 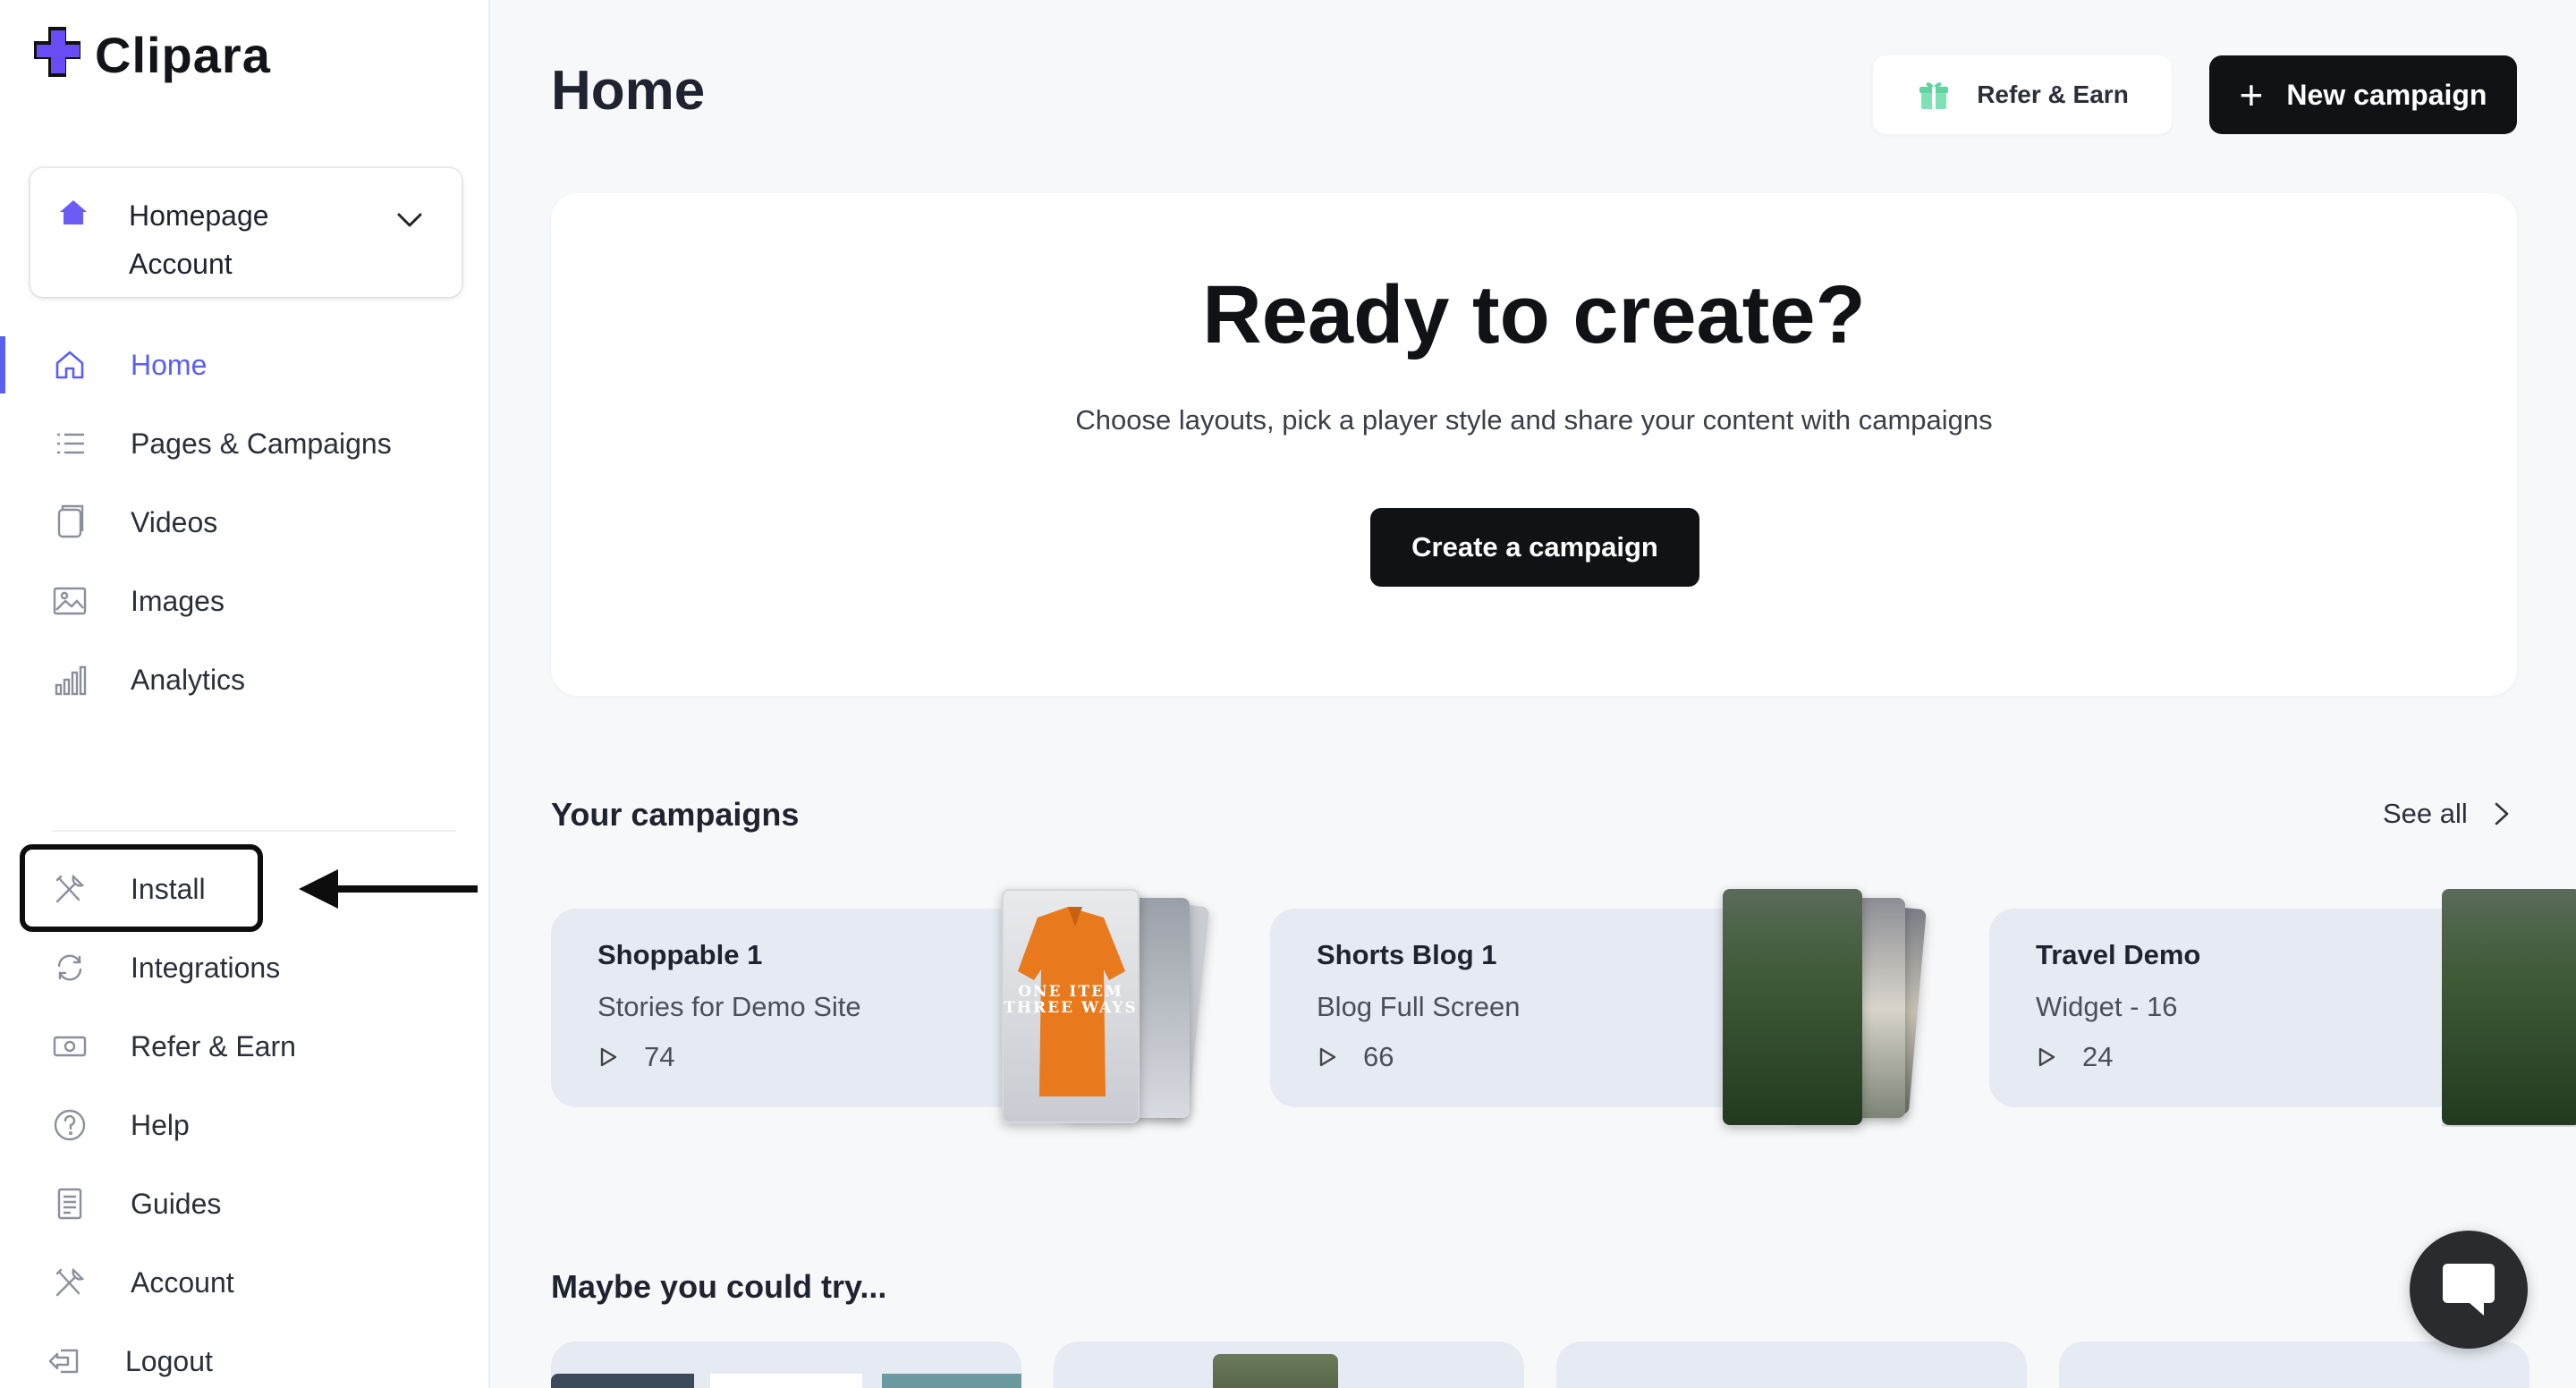 What do you see at coordinates (659, 1057) in the screenshot?
I see `views-count: 74` at bounding box center [659, 1057].